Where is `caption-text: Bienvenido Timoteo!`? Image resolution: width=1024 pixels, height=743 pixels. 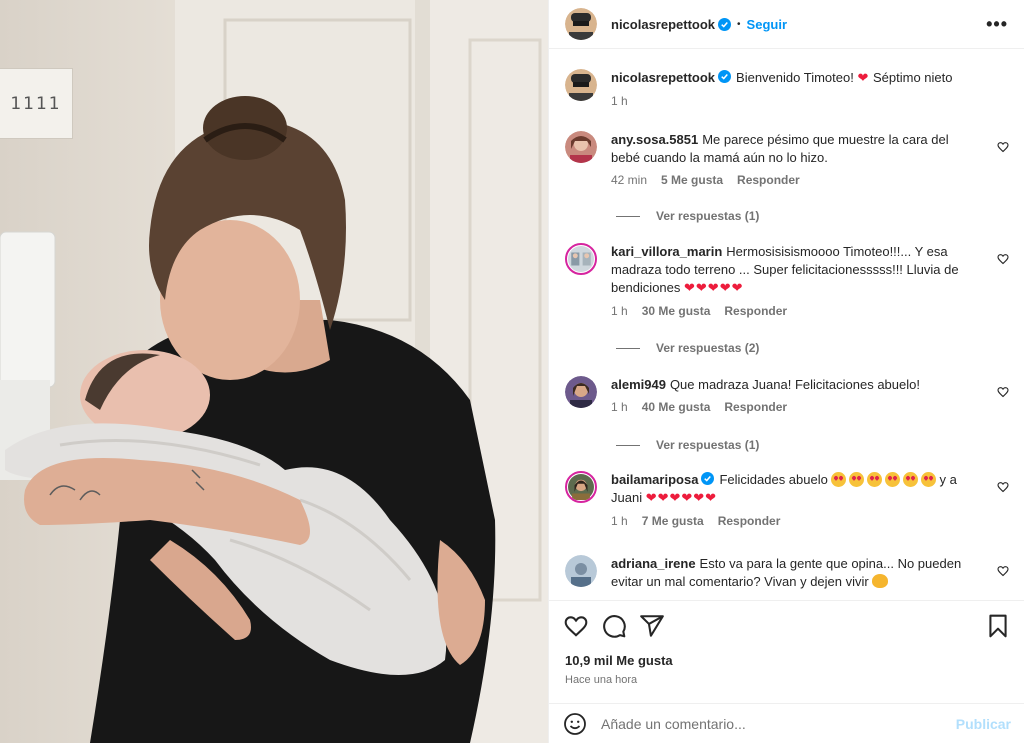
caption-text: Bienvenido Timoteo! is located at coordinates (795, 77).